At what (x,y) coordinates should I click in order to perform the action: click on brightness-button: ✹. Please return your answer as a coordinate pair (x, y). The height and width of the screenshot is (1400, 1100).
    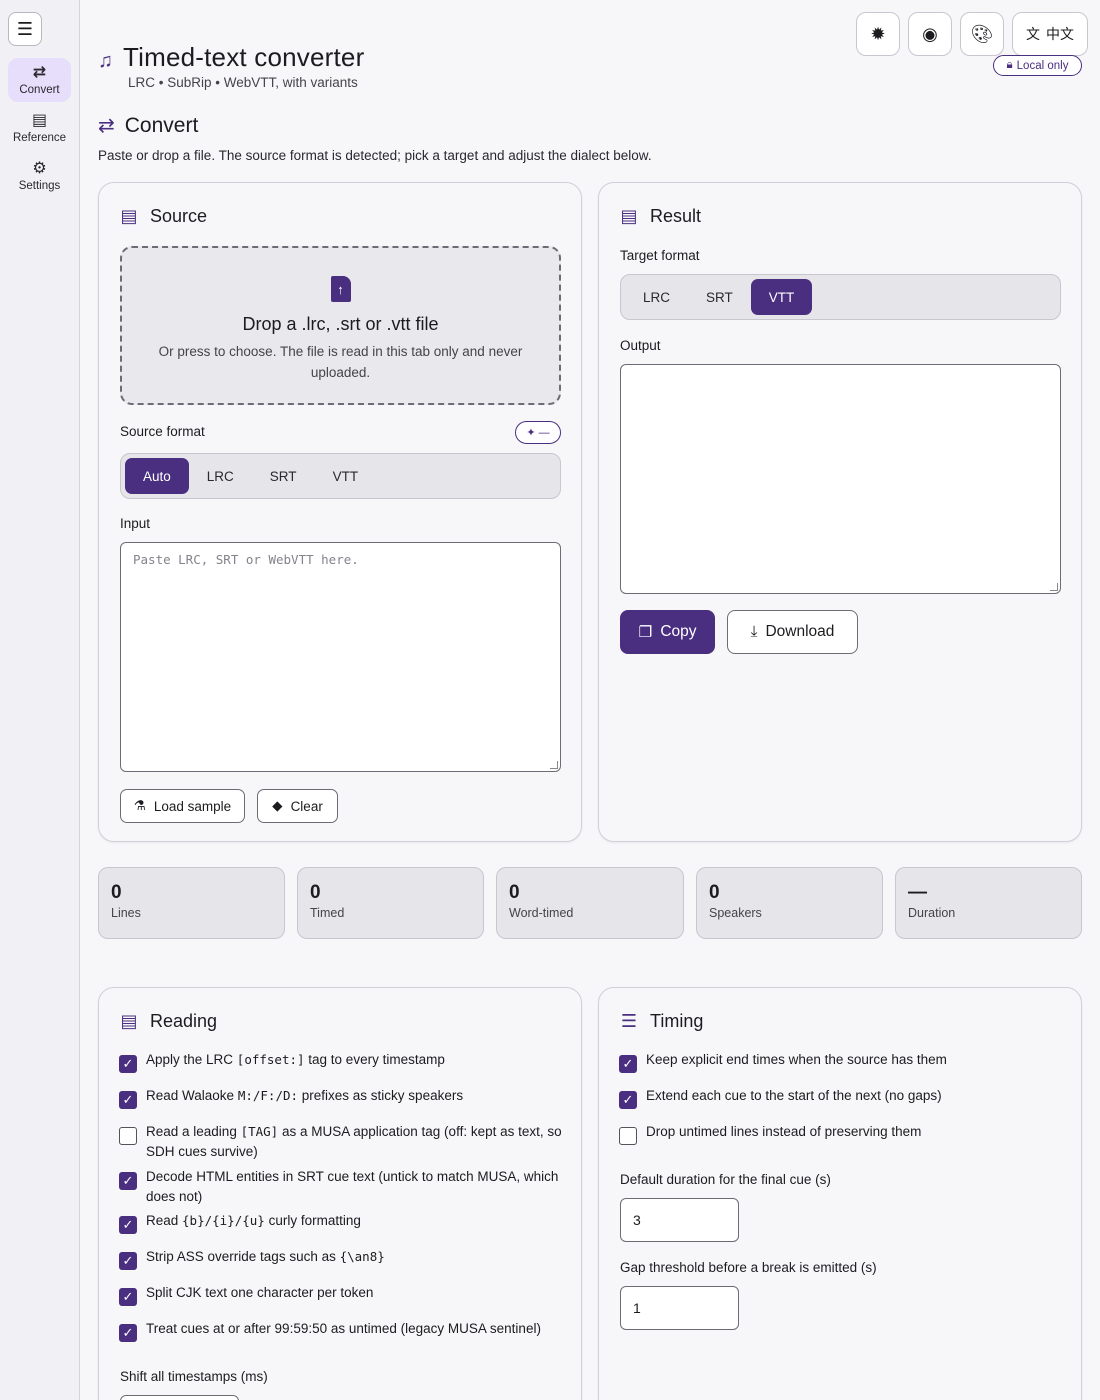
    Looking at the image, I should click on (878, 34).